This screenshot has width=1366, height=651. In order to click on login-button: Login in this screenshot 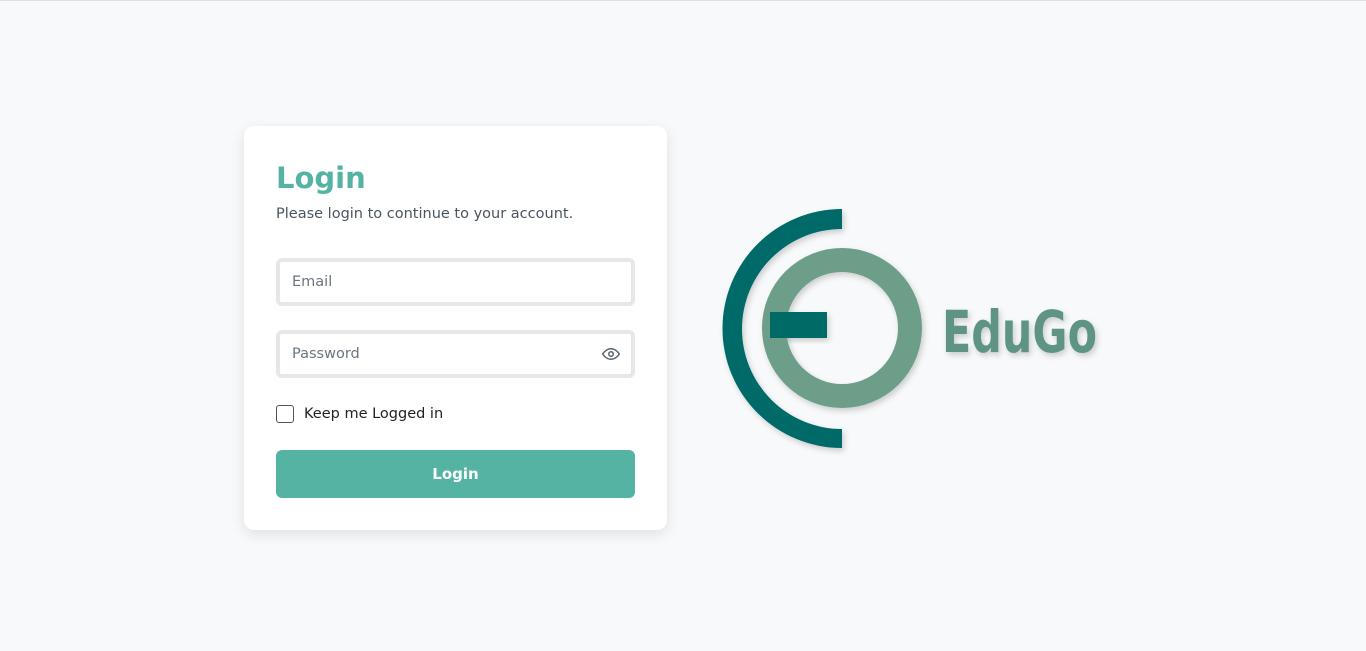, I will do `click(455, 474)`.